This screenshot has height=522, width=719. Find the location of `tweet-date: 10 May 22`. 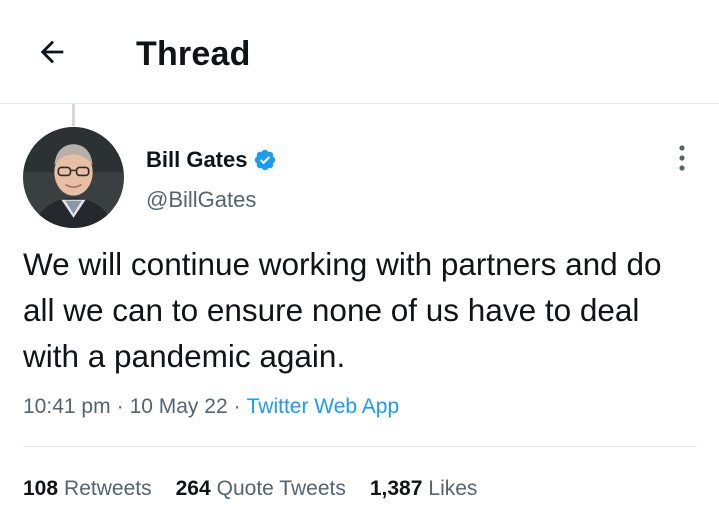

tweet-date: 10 May 22 is located at coordinates (179, 406).